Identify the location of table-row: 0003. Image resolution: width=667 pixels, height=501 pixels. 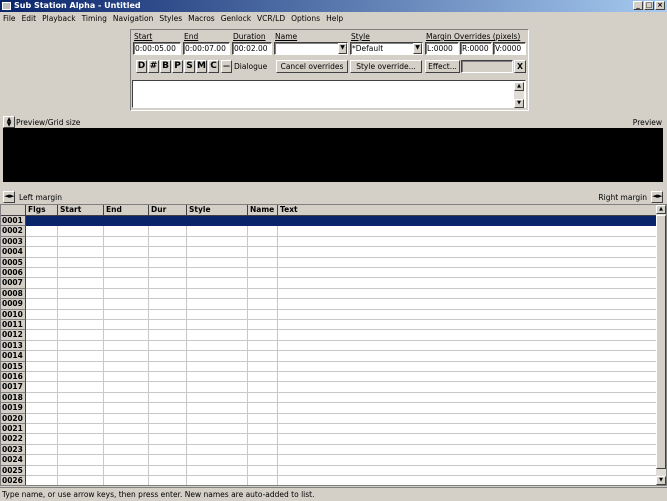
(329, 242).